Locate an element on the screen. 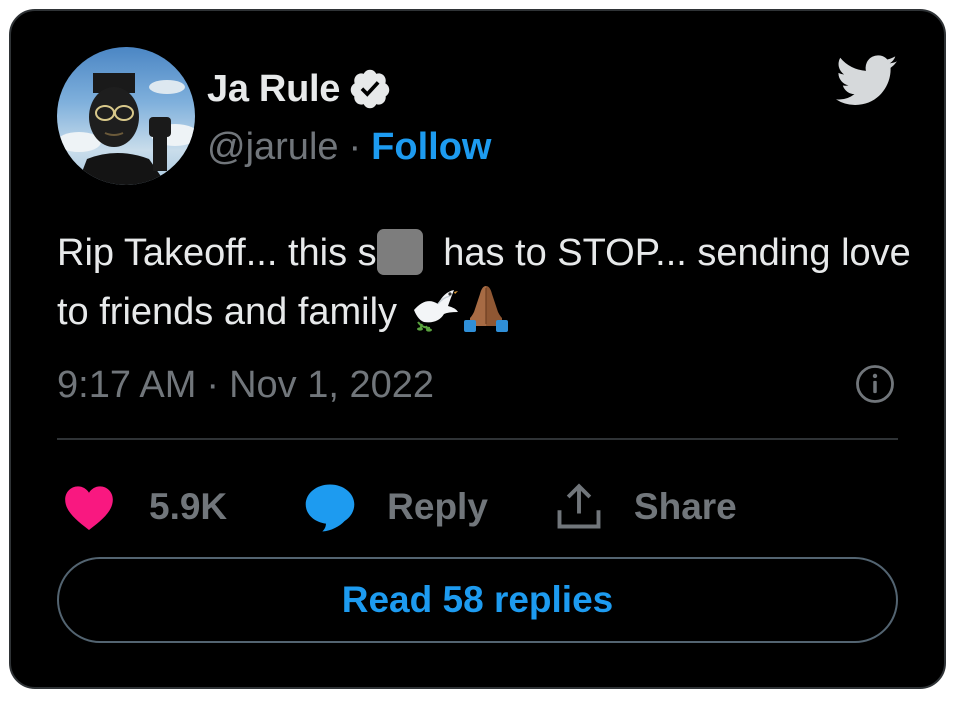 This screenshot has width=959, height=703. read-replies-button: Read 58 replies is located at coordinates (477, 600).